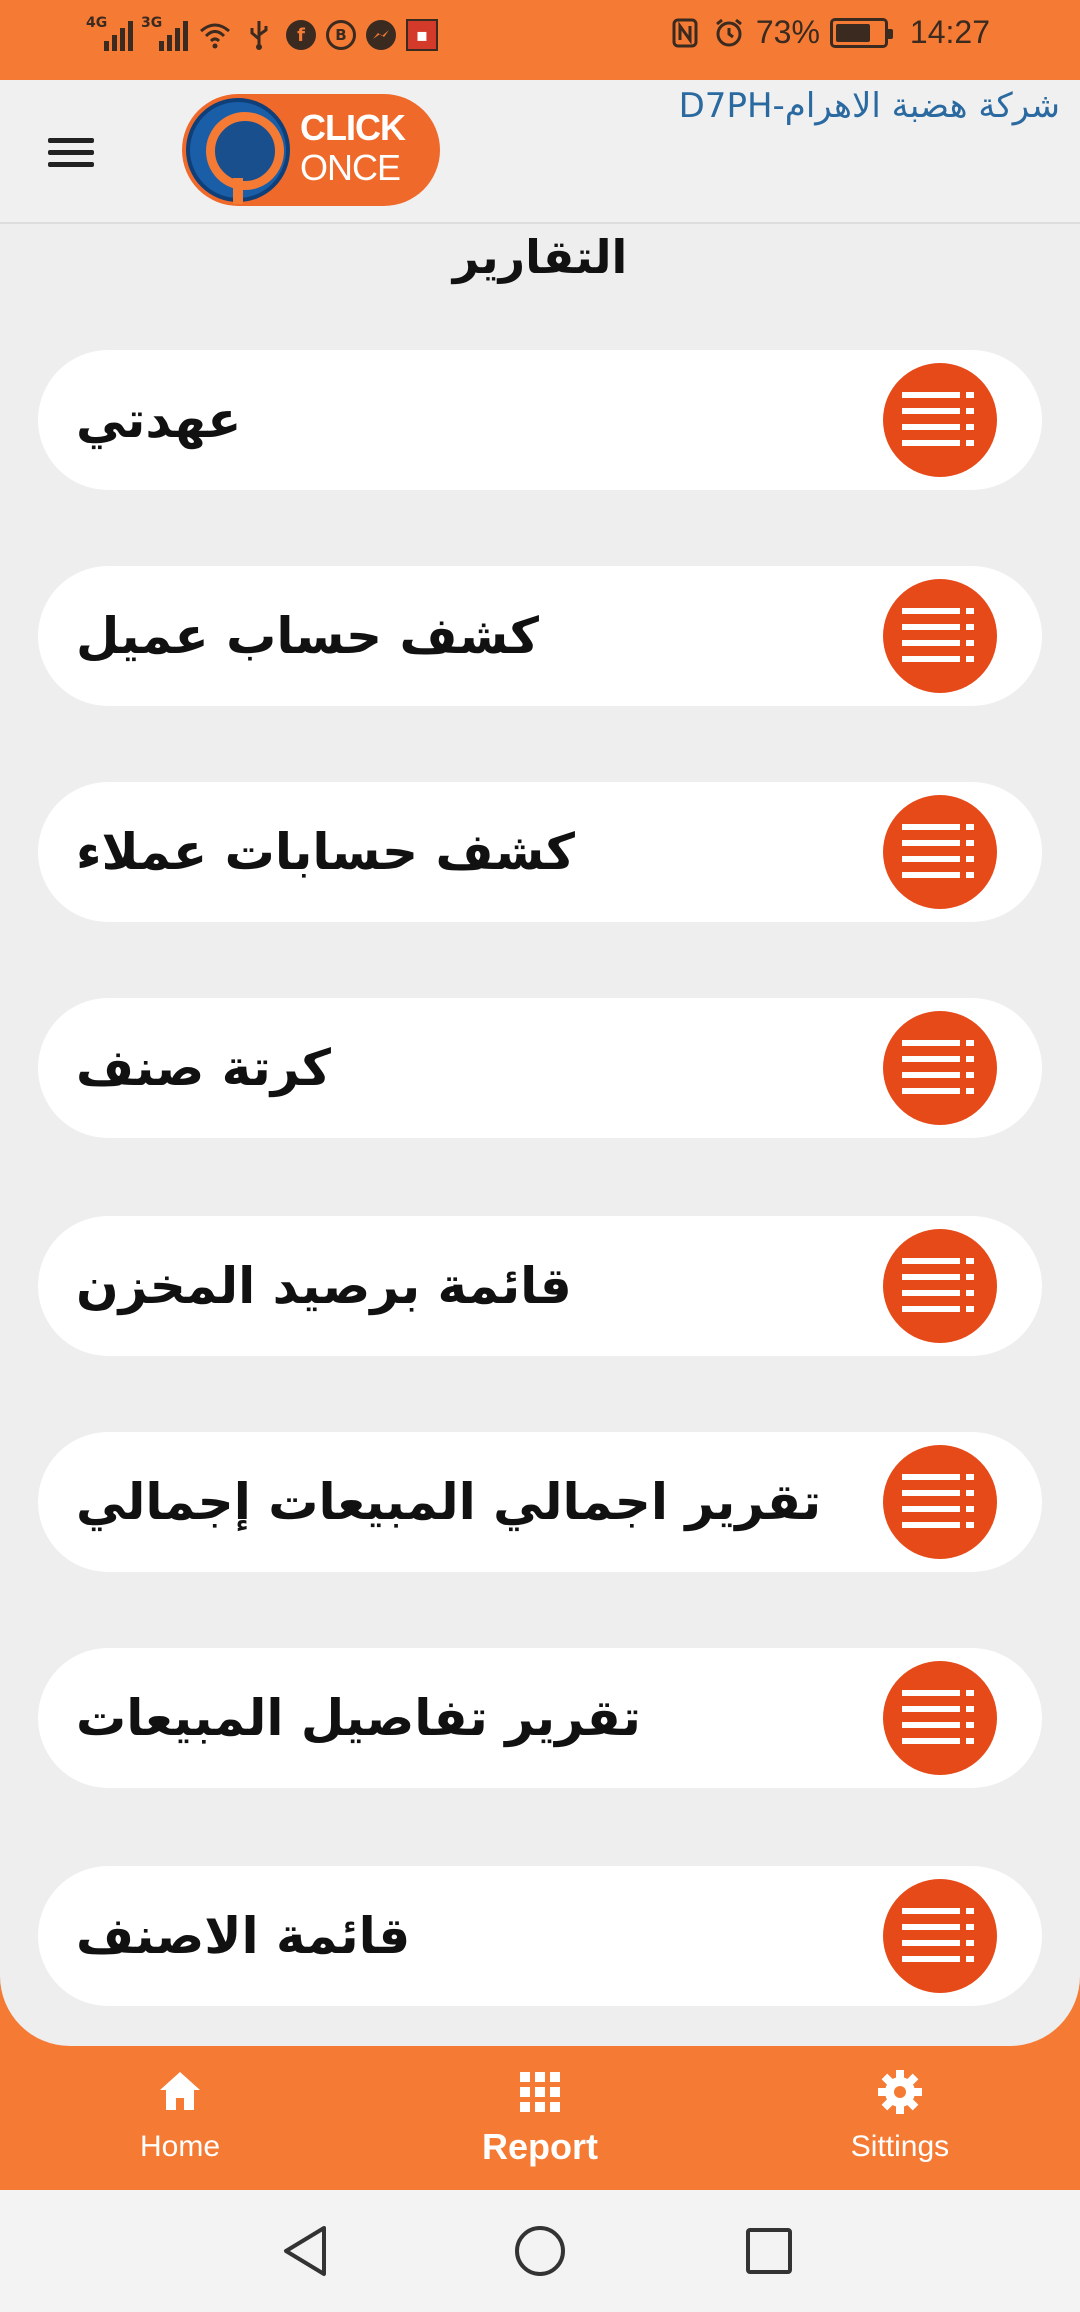 The image size is (1080, 2312). What do you see at coordinates (949, 32) in the screenshot?
I see `clock: 14:27` at bounding box center [949, 32].